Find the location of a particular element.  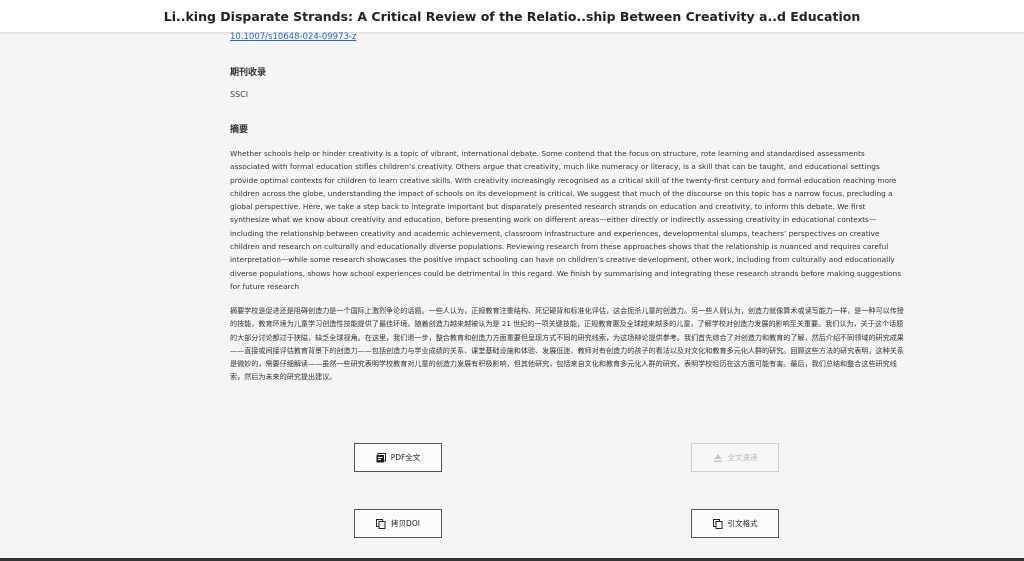

journal-heading: 期刊收录 is located at coordinates (248, 73).